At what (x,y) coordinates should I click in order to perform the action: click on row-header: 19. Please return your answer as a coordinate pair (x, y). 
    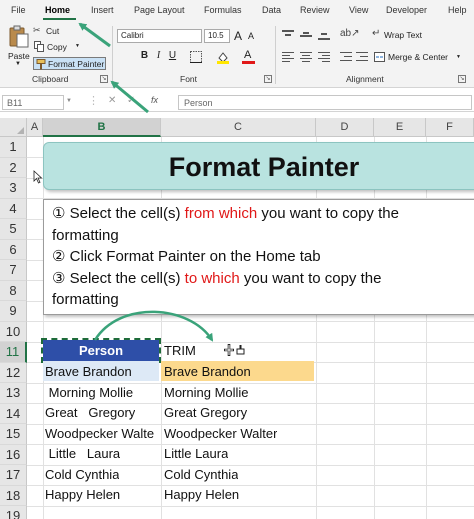
    Looking at the image, I should click on (13, 512).